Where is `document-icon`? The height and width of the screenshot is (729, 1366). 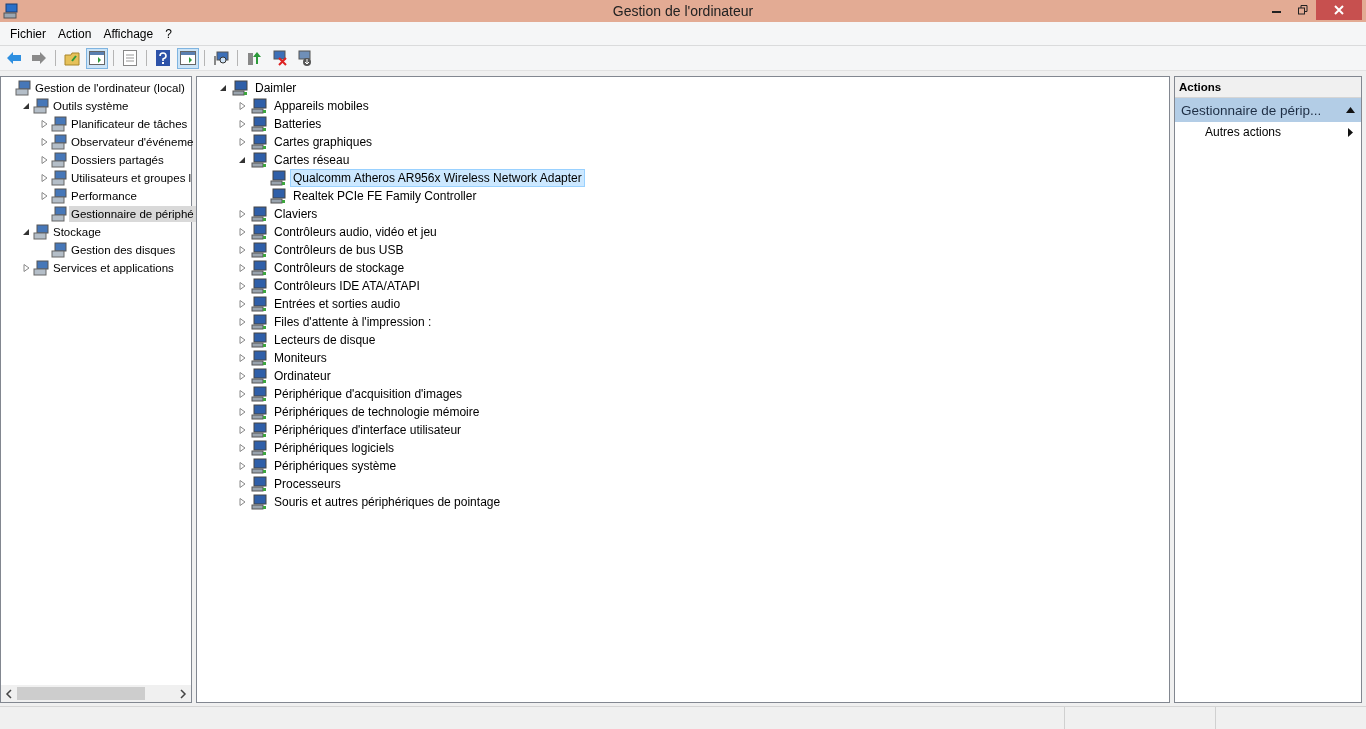
document-icon is located at coordinates (130, 58).